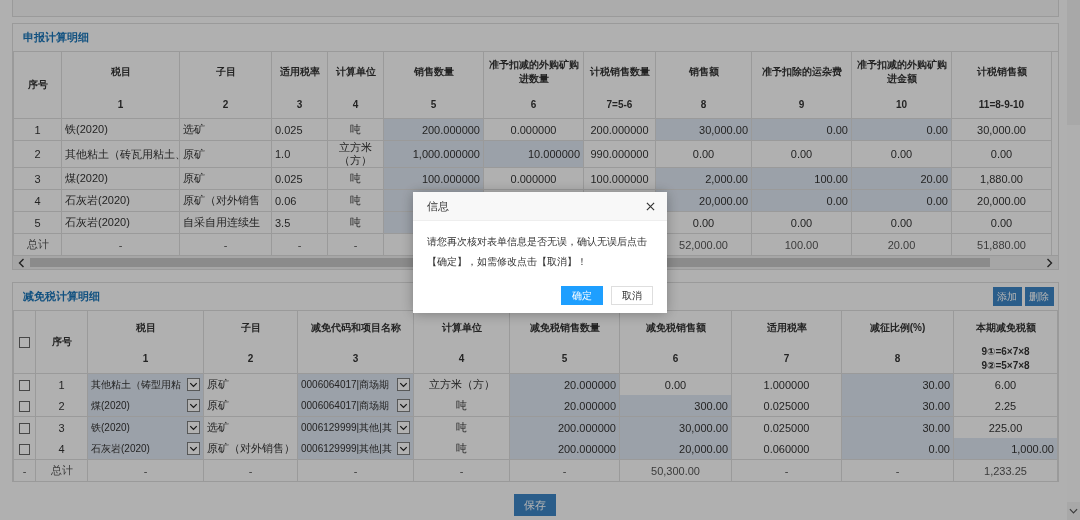 The height and width of the screenshot is (520, 1080). I want to click on table-cell: 30,000.00, so click(1001, 129).